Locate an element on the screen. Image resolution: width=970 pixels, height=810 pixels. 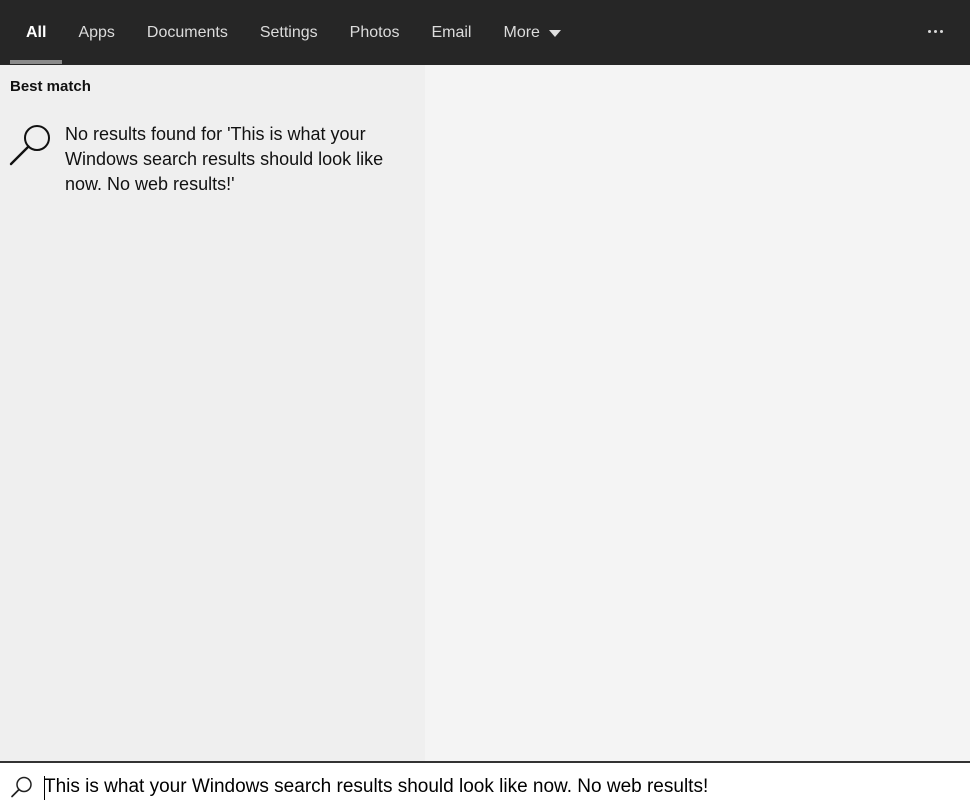
tab-documents: Documents is located at coordinates (187, 32).